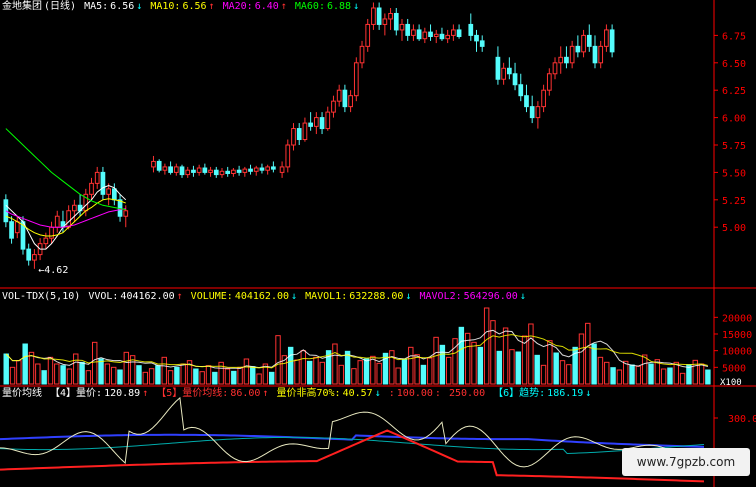 The image size is (756, 487). Describe the element at coordinates (65, 169) in the screenshot. I see `ma60-line` at that location.